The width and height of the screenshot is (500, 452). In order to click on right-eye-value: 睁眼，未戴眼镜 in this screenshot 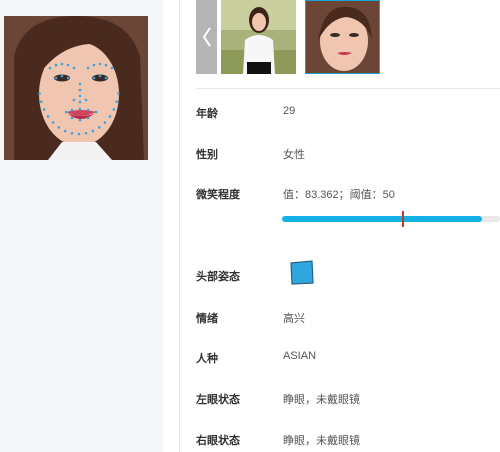, I will do `click(321, 441)`.